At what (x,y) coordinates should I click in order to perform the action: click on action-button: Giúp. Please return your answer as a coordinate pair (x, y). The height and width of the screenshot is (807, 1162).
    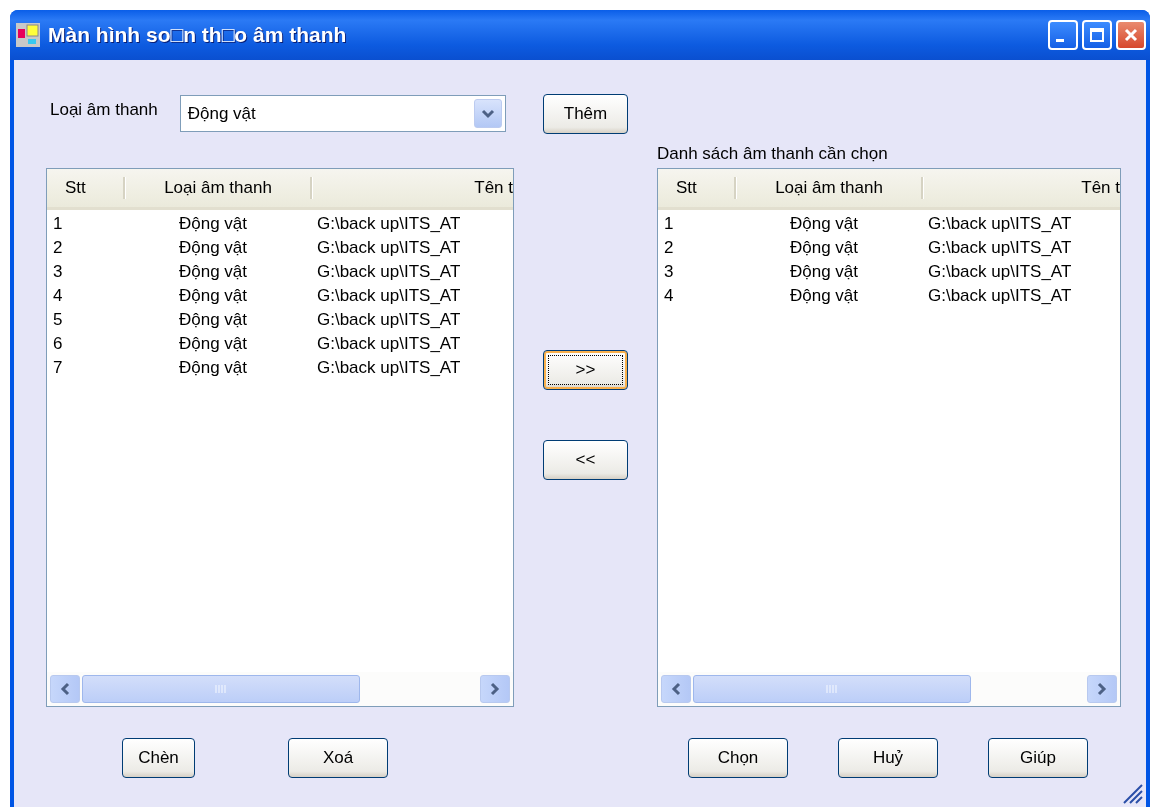
    Looking at the image, I should click on (1038, 758).